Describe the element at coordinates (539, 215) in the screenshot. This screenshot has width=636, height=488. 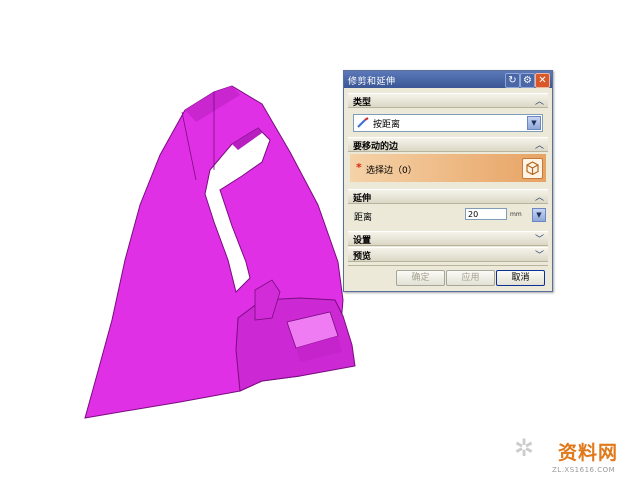
I see `distance-options-button: ▼` at that location.